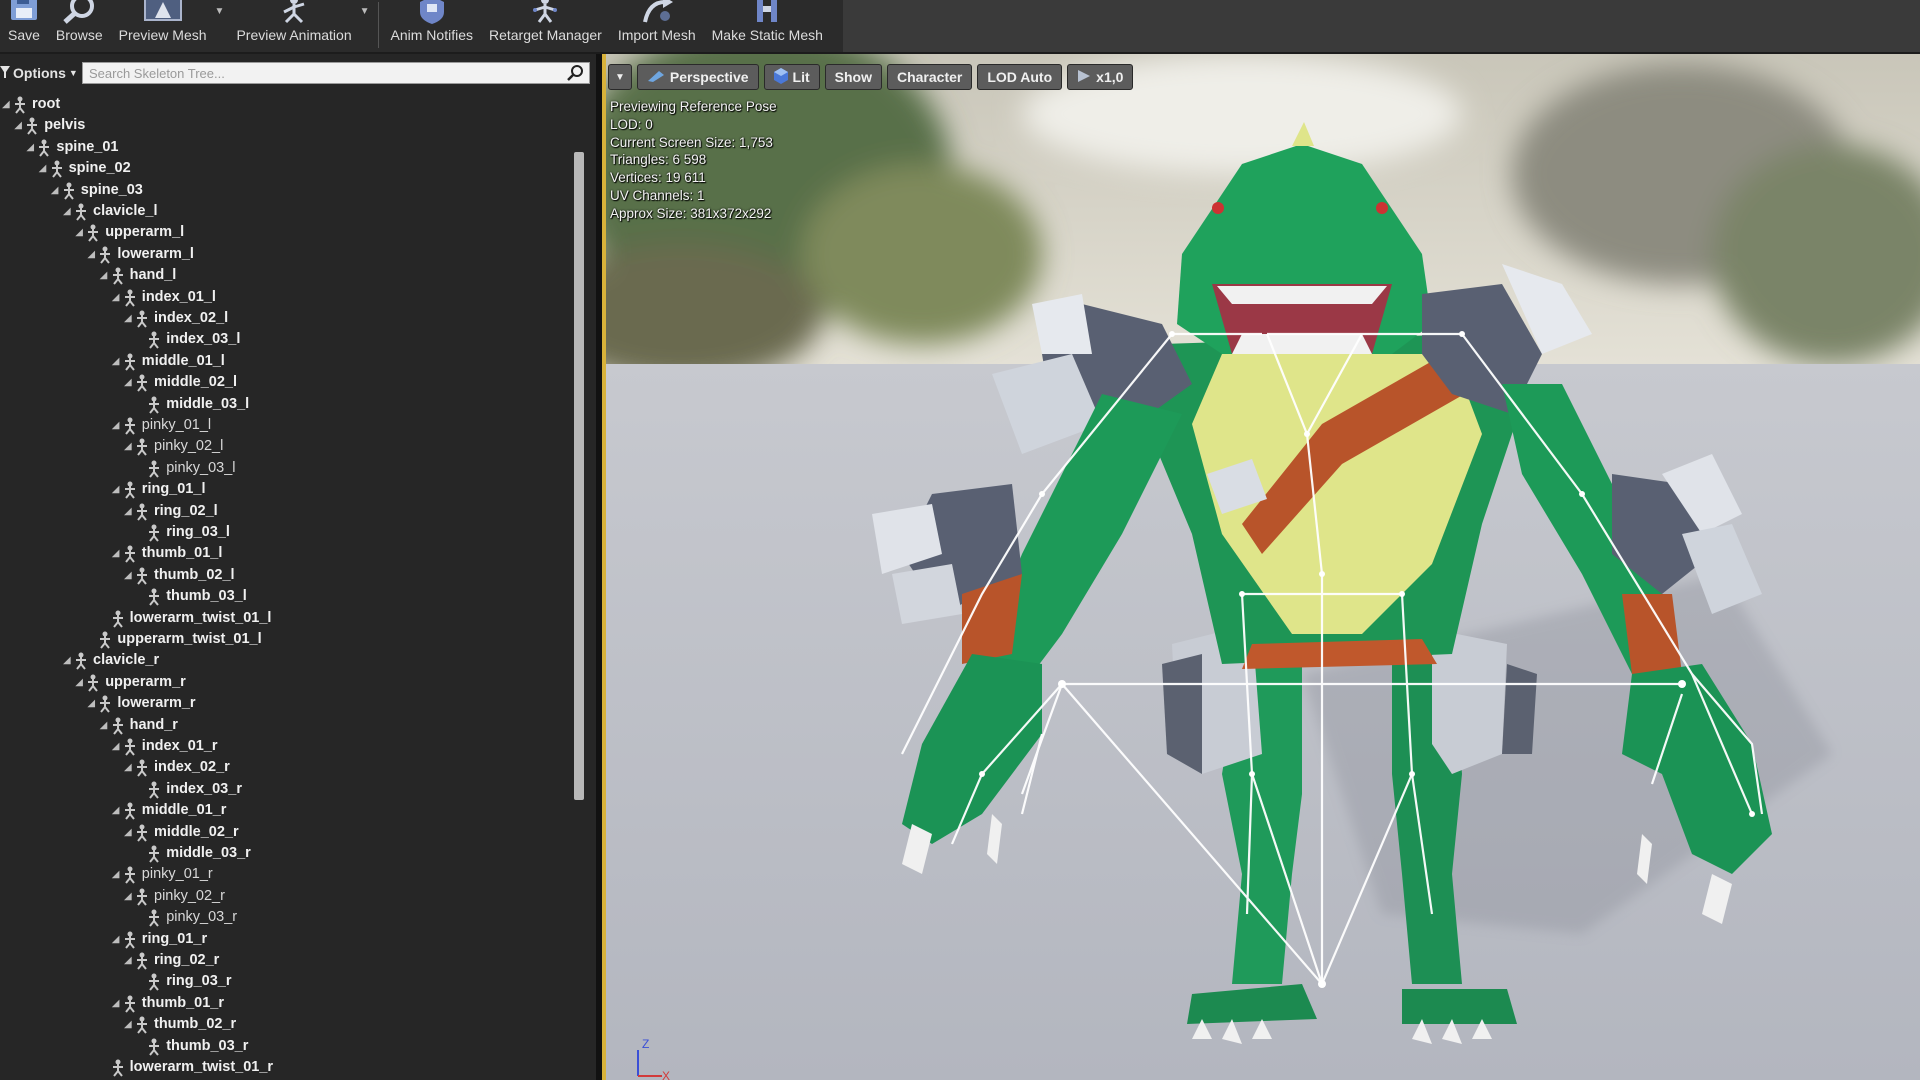  Describe the element at coordinates (285, 1046) in the screenshot. I see `bone-row-thumb-03-r: thumb_03_r` at that location.